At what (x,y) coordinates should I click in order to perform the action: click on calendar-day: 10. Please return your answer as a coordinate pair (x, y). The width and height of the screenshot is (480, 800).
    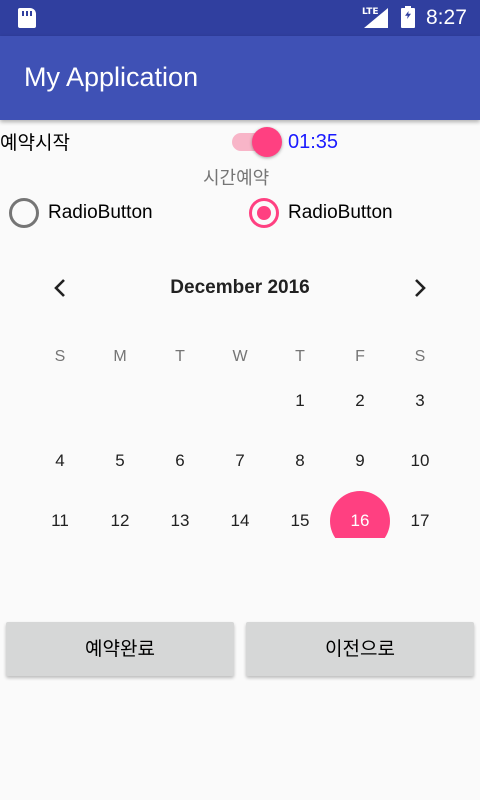
    Looking at the image, I should click on (420, 461).